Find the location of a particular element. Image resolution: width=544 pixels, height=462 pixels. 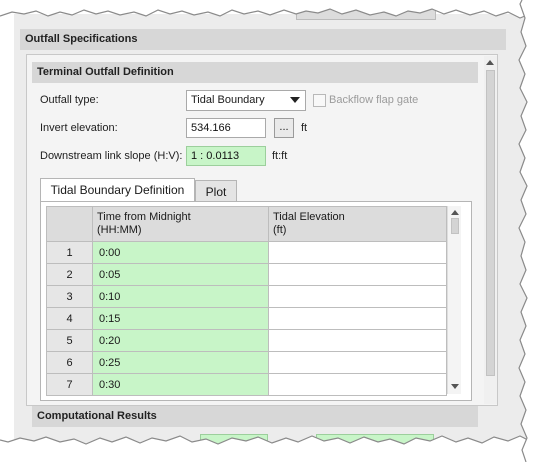

column-header-elevation-title: Tidal Elevation is located at coordinates (309, 217).